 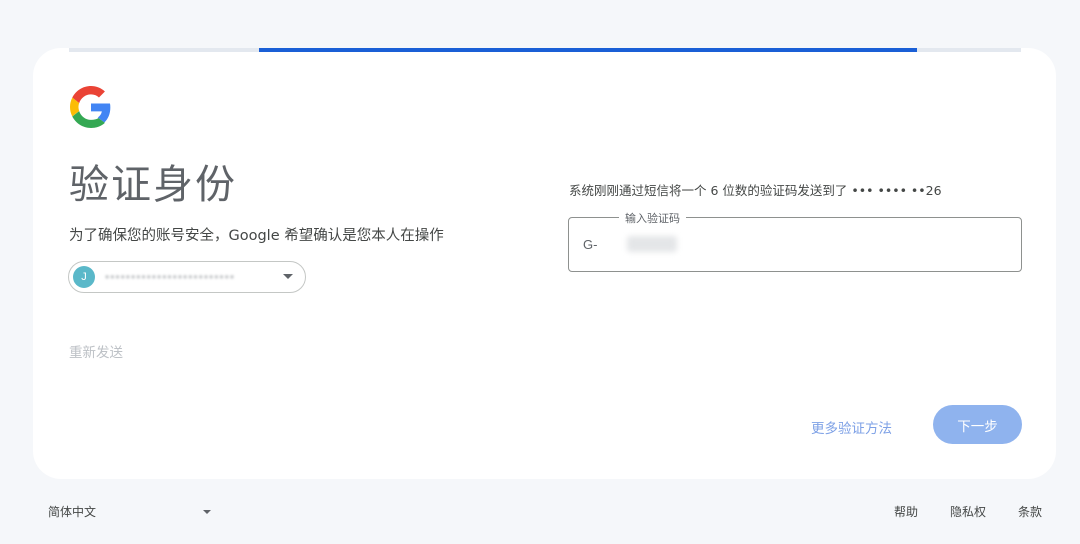 What do you see at coordinates (815, 245) in the screenshot?
I see `verification-code-input` at bounding box center [815, 245].